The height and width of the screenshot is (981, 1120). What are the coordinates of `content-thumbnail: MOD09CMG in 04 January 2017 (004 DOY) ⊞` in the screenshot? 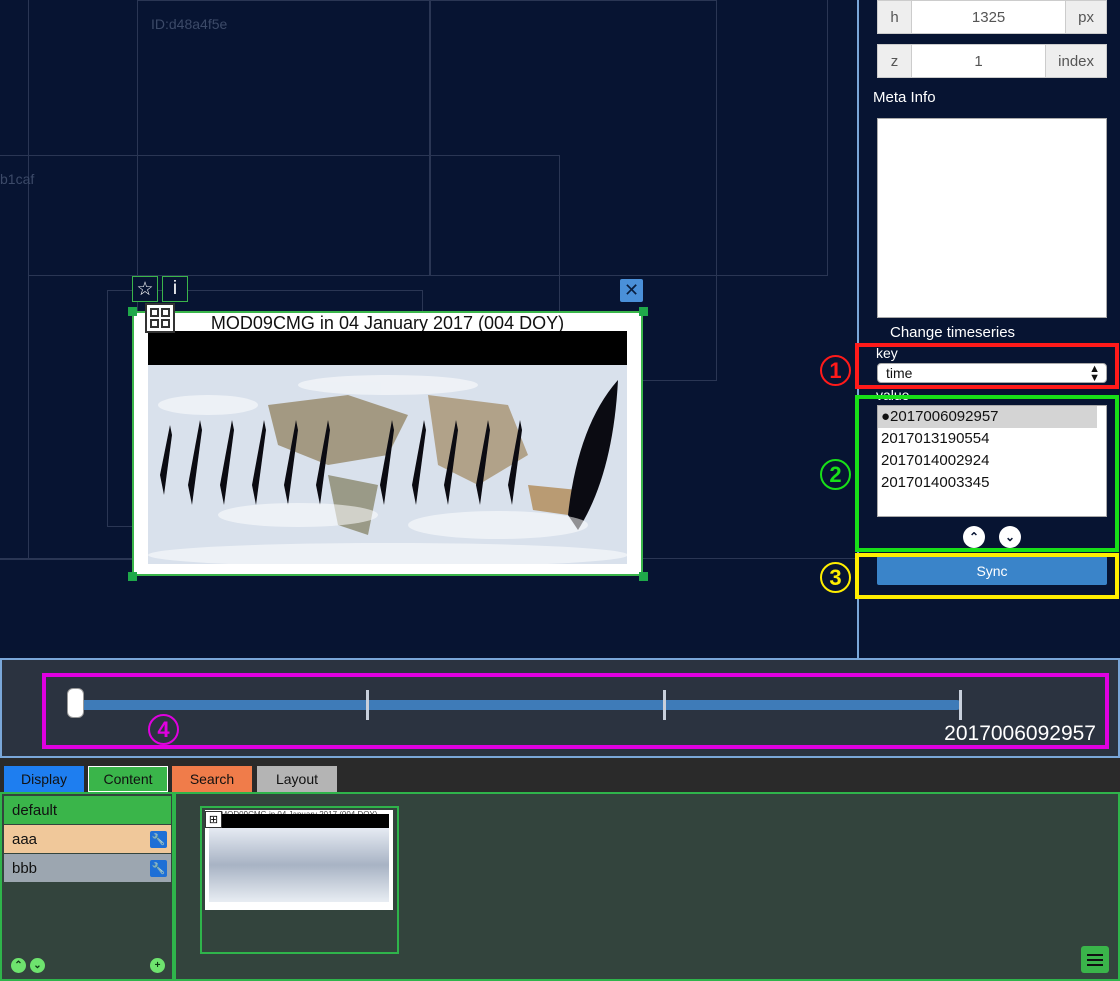 It's located at (299, 880).